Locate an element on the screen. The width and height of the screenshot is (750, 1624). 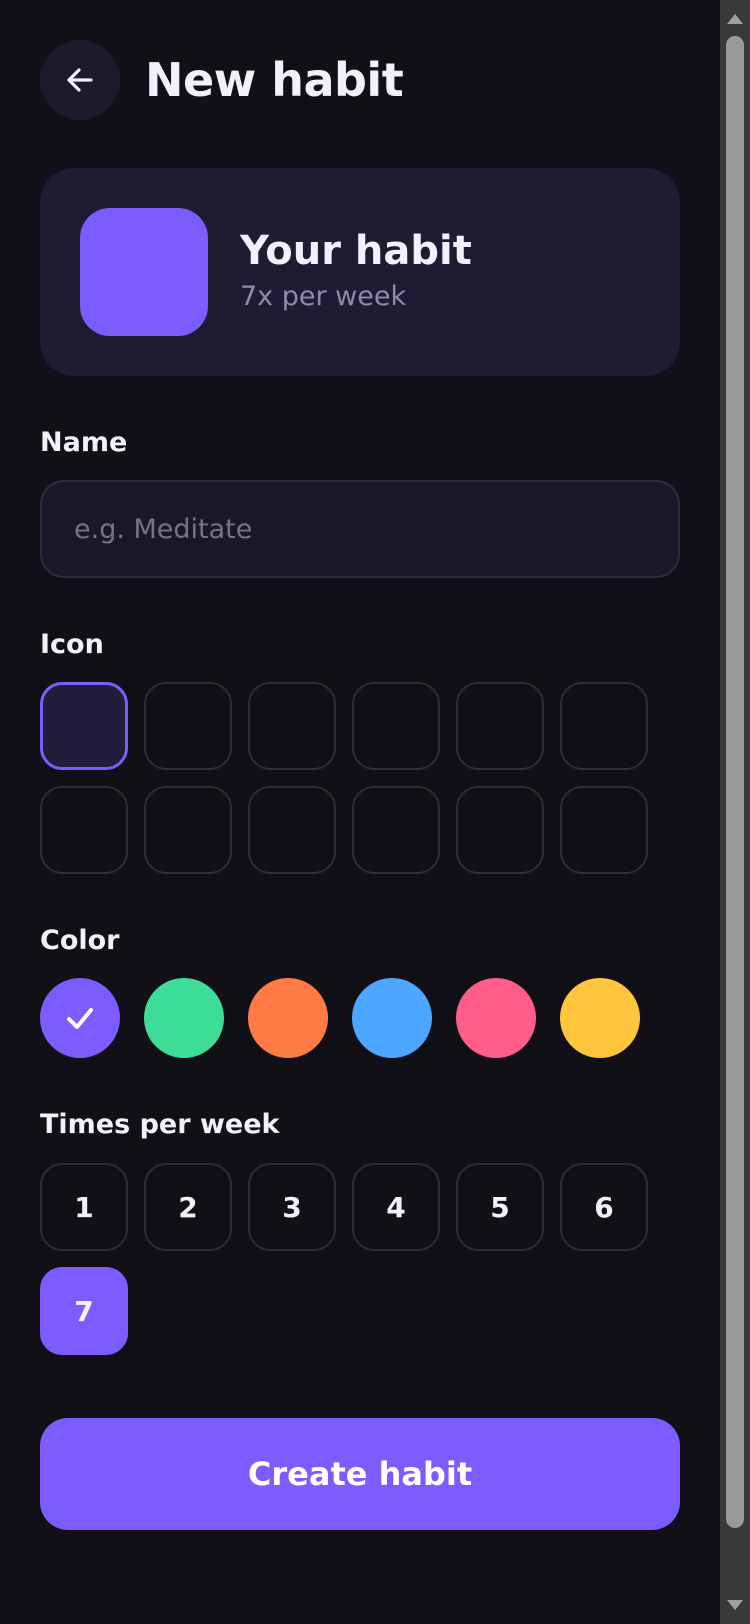
color-option-green is located at coordinates (184, 1018).